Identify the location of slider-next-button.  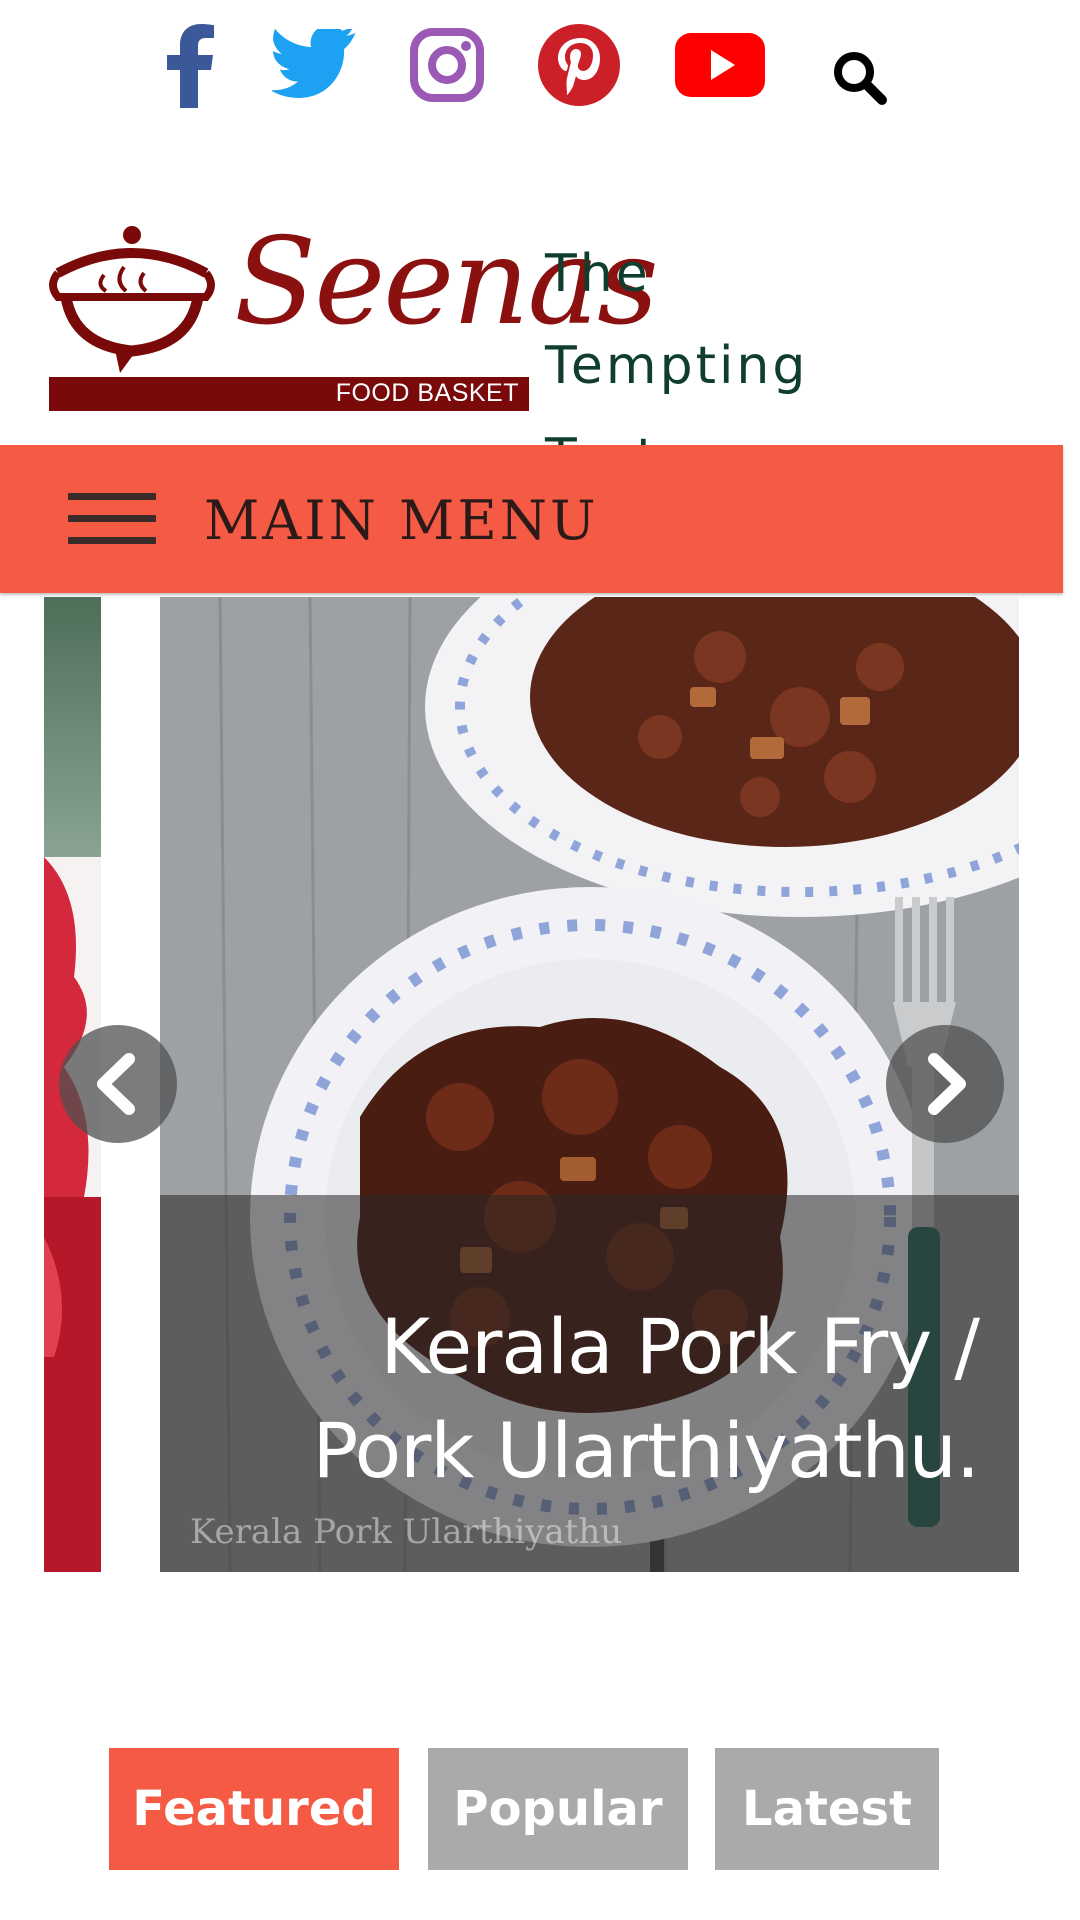
(945, 1084).